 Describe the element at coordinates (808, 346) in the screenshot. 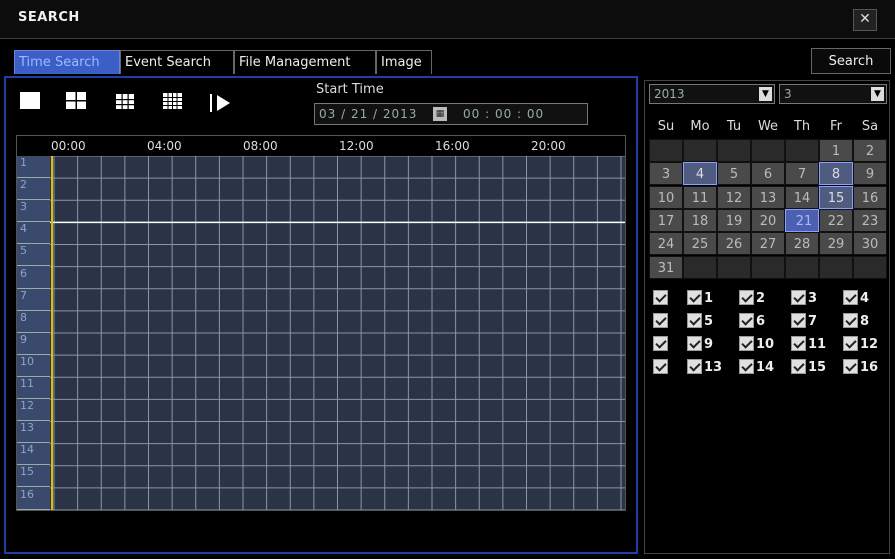

I see `channel-checkbox: 11` at that location.